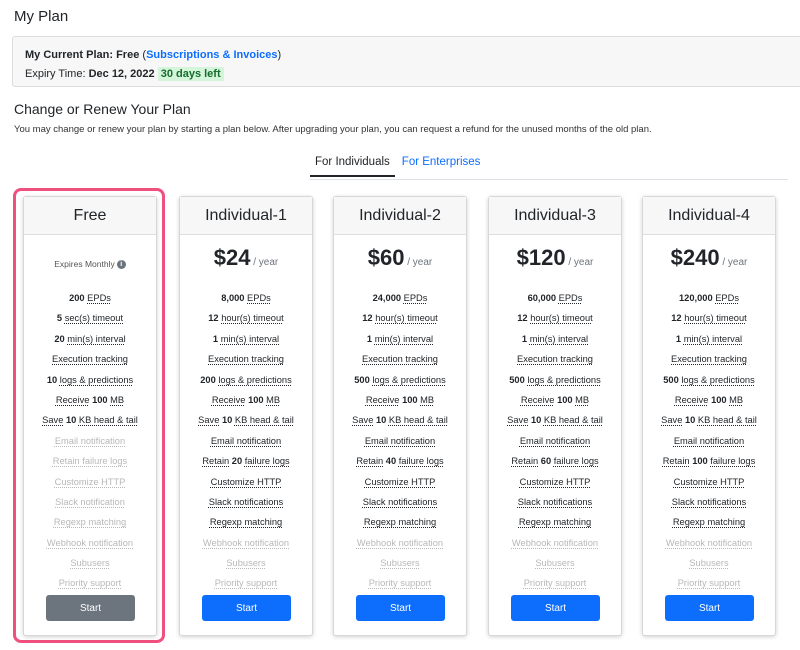  What do you see at coordinates (441, 165) in the screenshot?
I see `tab-for-enterprises: For Enterprises` at bounding box center [441, 165].